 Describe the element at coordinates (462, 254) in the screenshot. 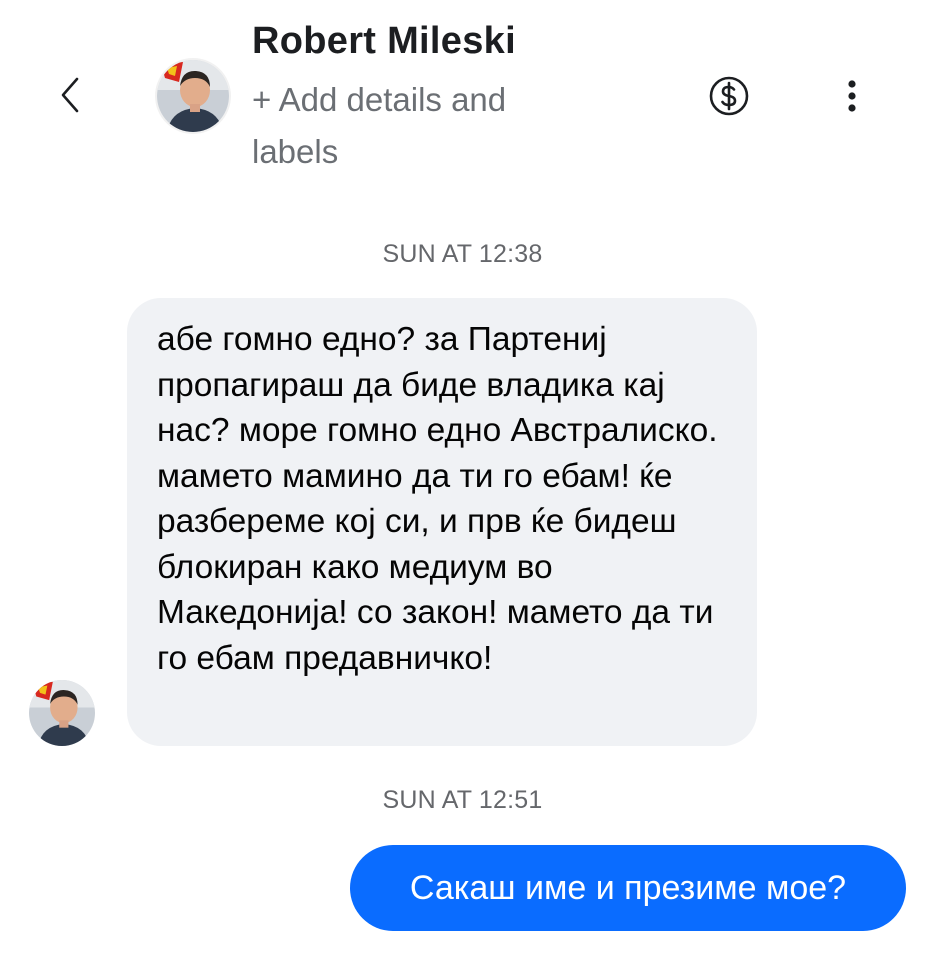

I see `message-timestamp: SUN AT 12:38` at that location.